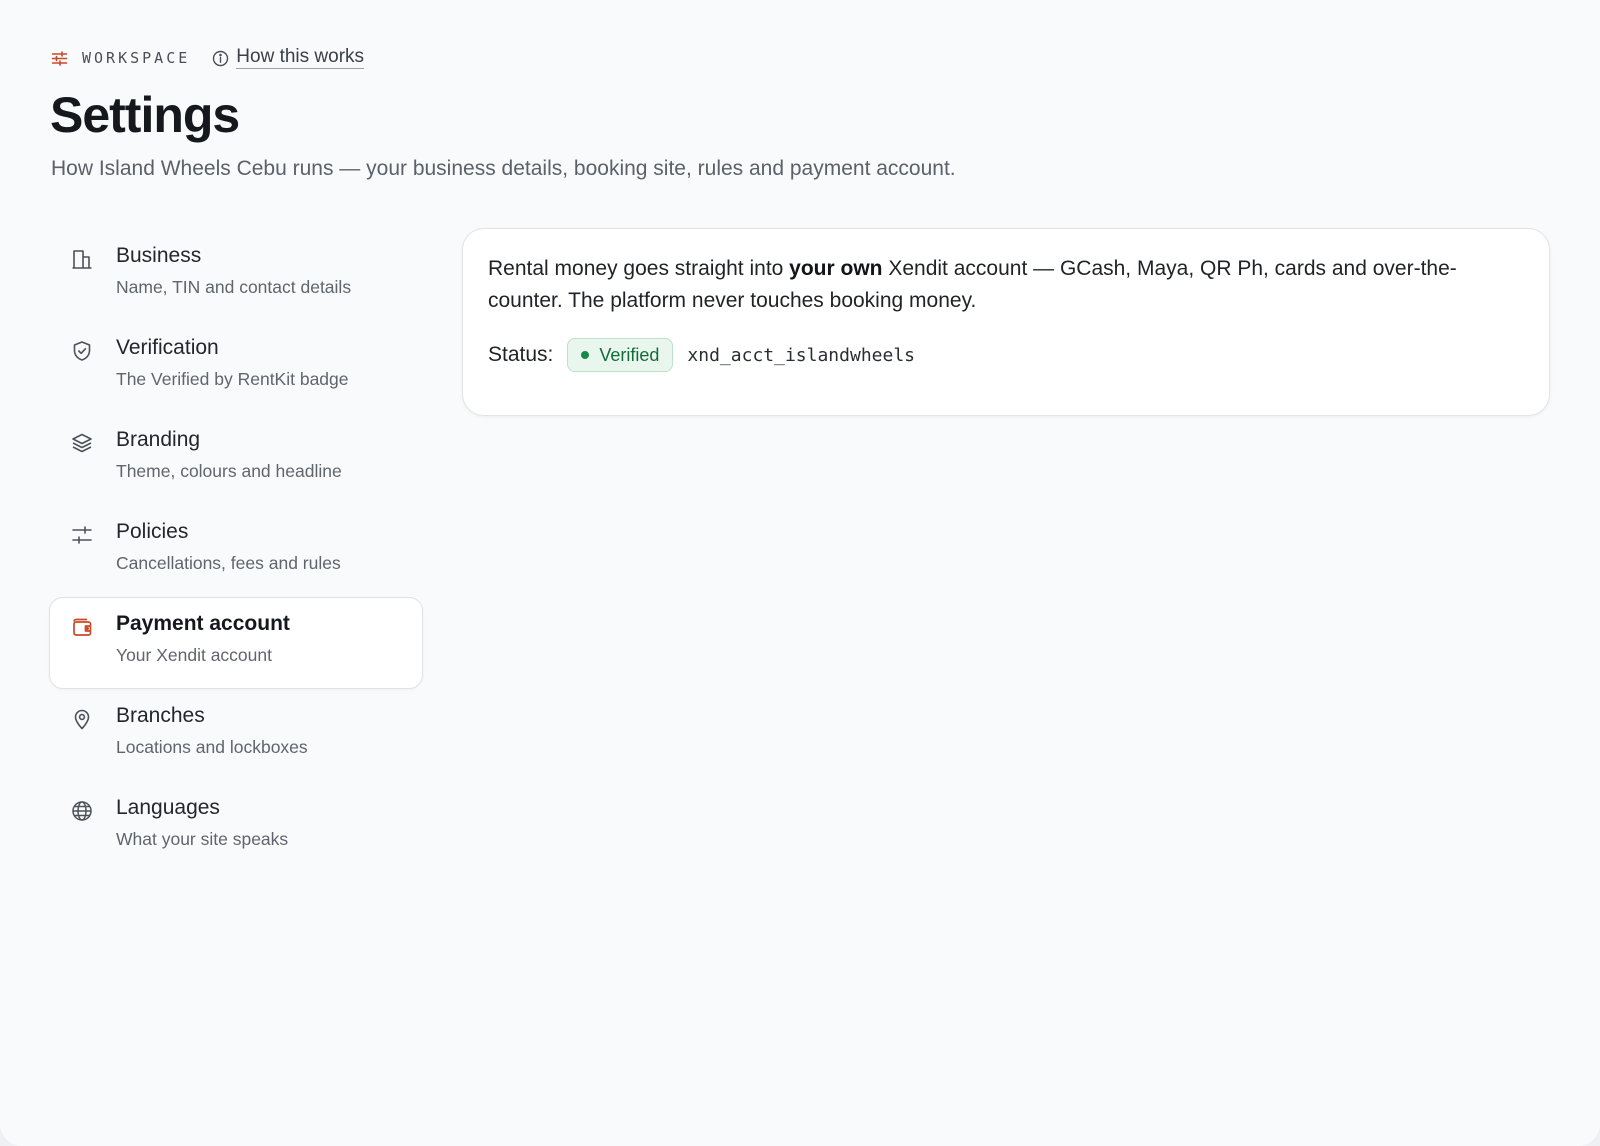  What do you see at coordinates (82, 259) in the screenshot?
I see `building-icon` at bounding box center [82, 259].